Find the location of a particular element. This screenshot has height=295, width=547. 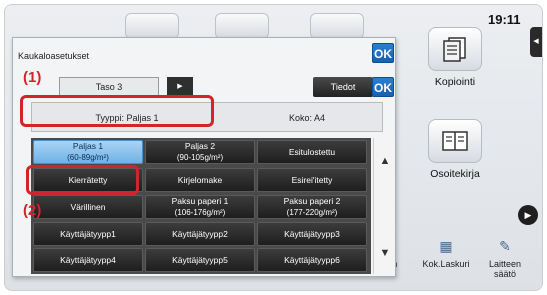

paper-type-button: Esirei'itetty is located at coordinates (312, 180).